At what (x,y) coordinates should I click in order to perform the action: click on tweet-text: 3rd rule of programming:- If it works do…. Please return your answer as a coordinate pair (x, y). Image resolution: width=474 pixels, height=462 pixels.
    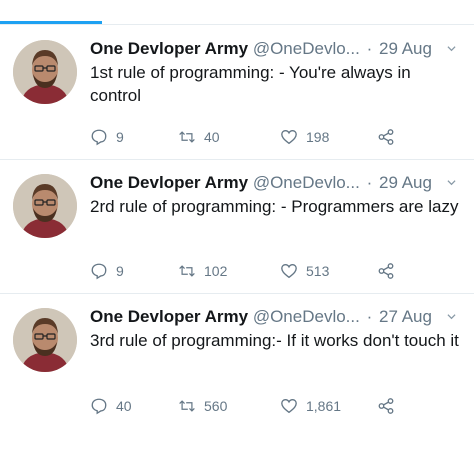
    Looking at the image, I should click on (274, 340).